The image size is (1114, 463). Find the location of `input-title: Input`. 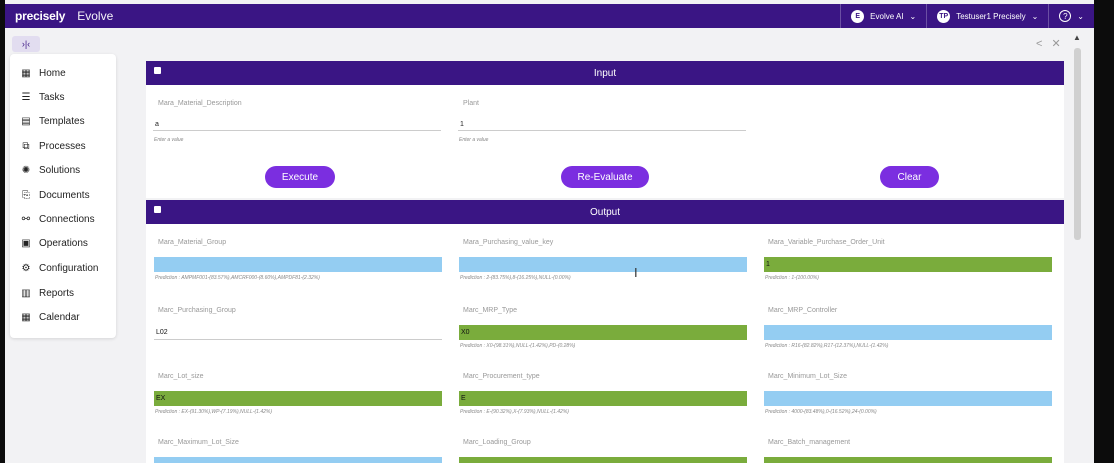

input-title: Input is located at coordinates (605, 73).